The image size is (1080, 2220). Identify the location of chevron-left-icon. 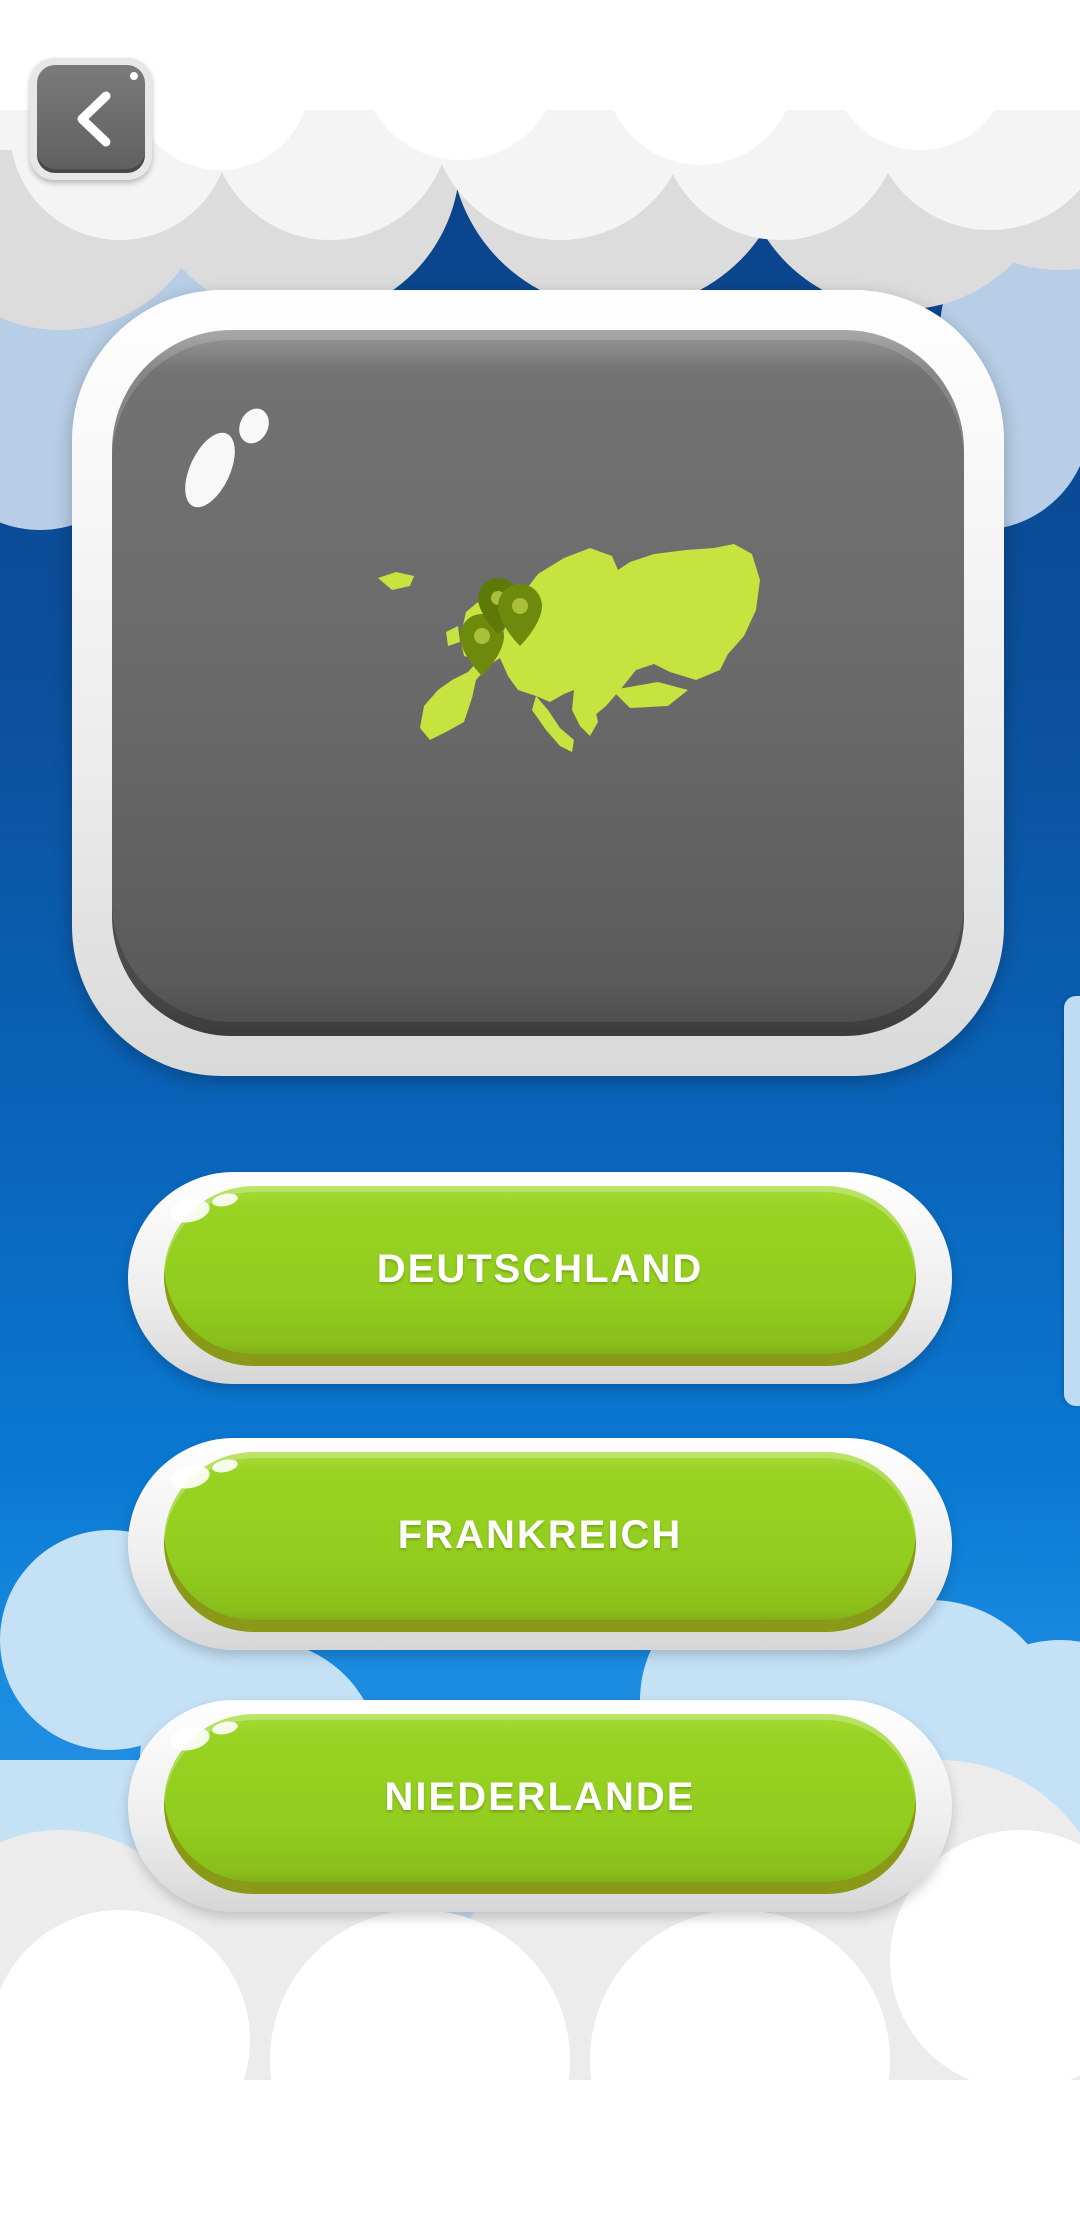
(107, 109).